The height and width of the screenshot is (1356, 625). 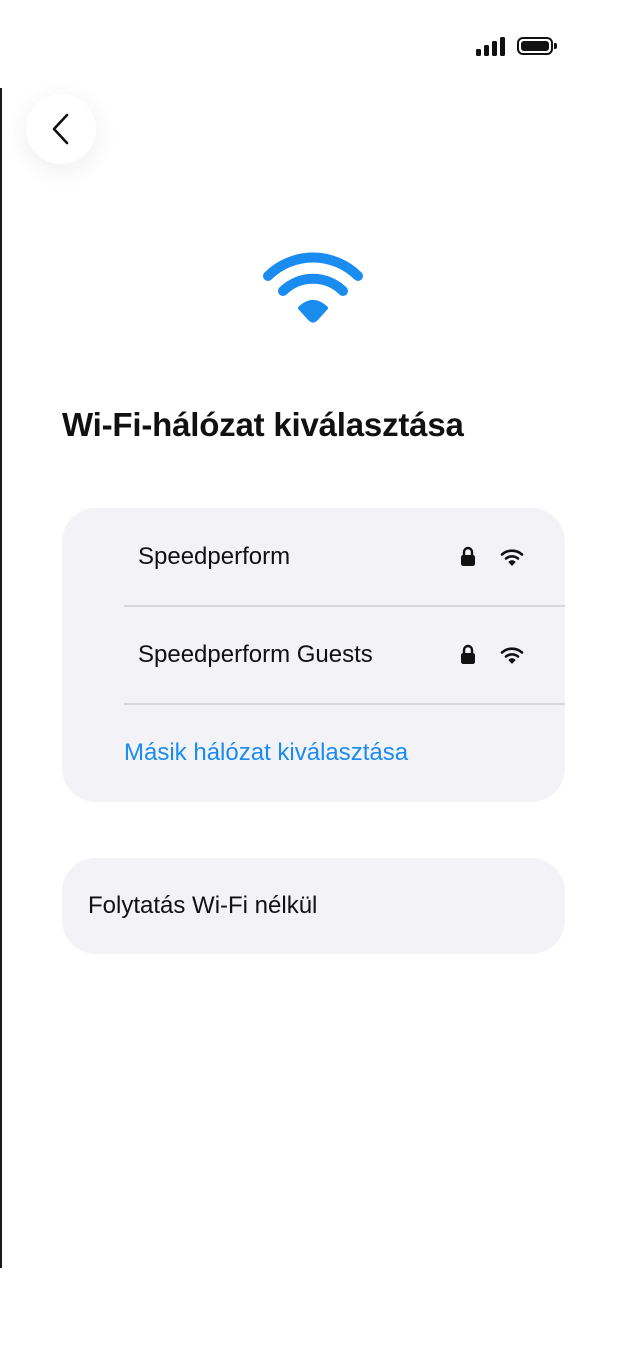 What do you see at coordinates (214, 556) in the screenshot?
I see `network-name: Speedperform` at bounding box center [214, 556].